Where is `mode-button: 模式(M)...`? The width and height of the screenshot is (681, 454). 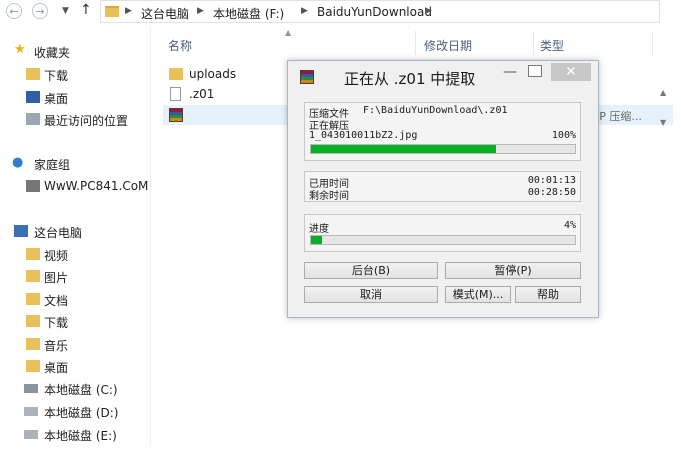 mode-button: 模式(M)... is located at coordinates (478, 294).